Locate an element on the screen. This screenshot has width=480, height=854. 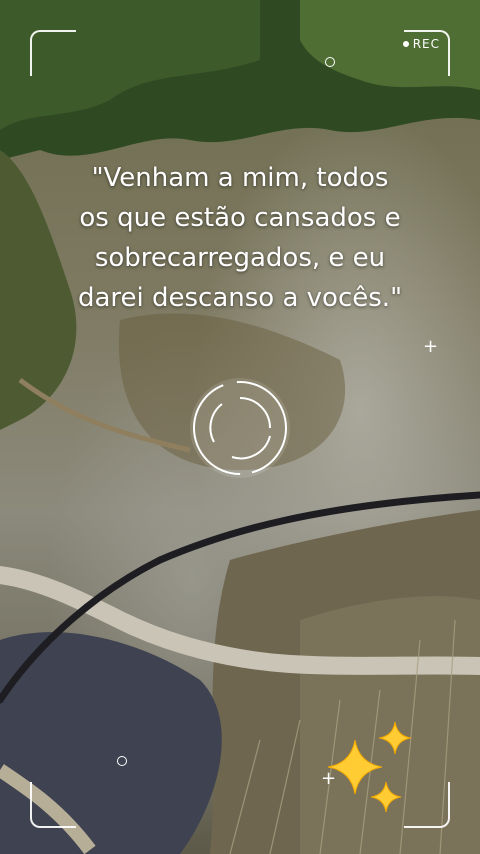
rec-dot-icon is located at coordinates (405, 44).